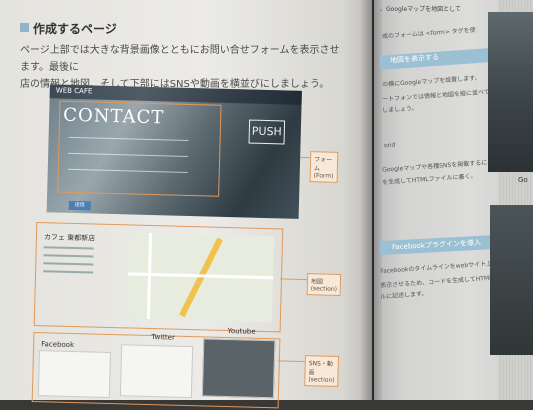 Image resolution: width=533 pixels, height=410 pixels. What do you see at coordinates (24, 27) in the screenshot?
I see `section-marker-icon` at bounding box center [24, 27].